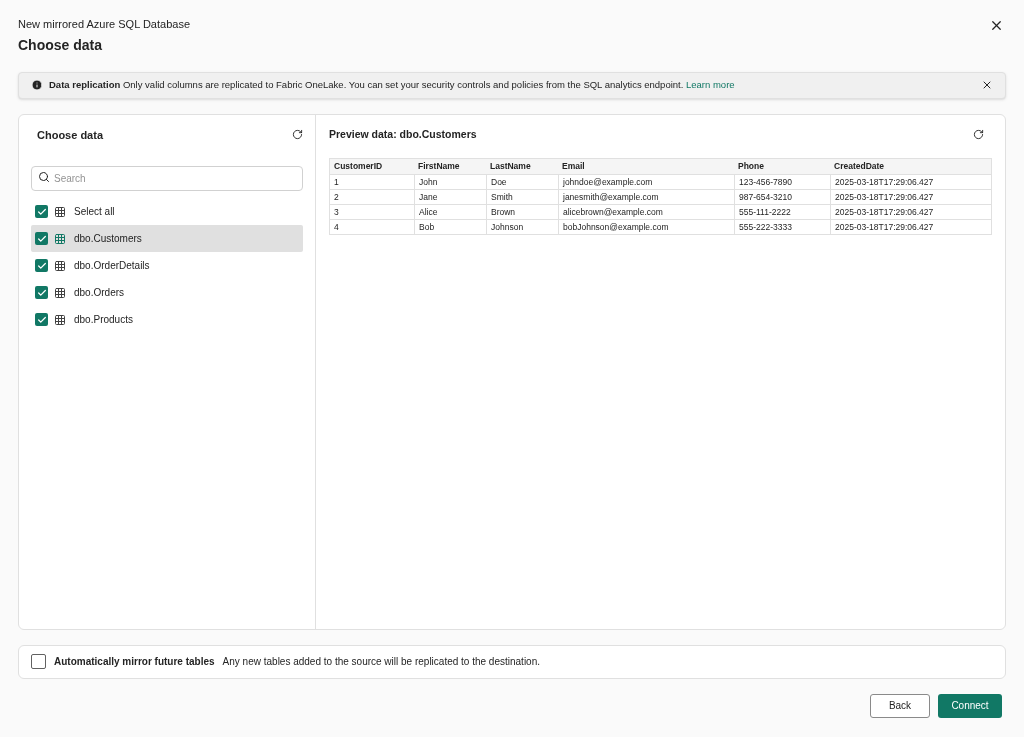 The height and width of the screenshot is (737, 1024). I want to click on table-cell-text: 4, so click(336, 227).